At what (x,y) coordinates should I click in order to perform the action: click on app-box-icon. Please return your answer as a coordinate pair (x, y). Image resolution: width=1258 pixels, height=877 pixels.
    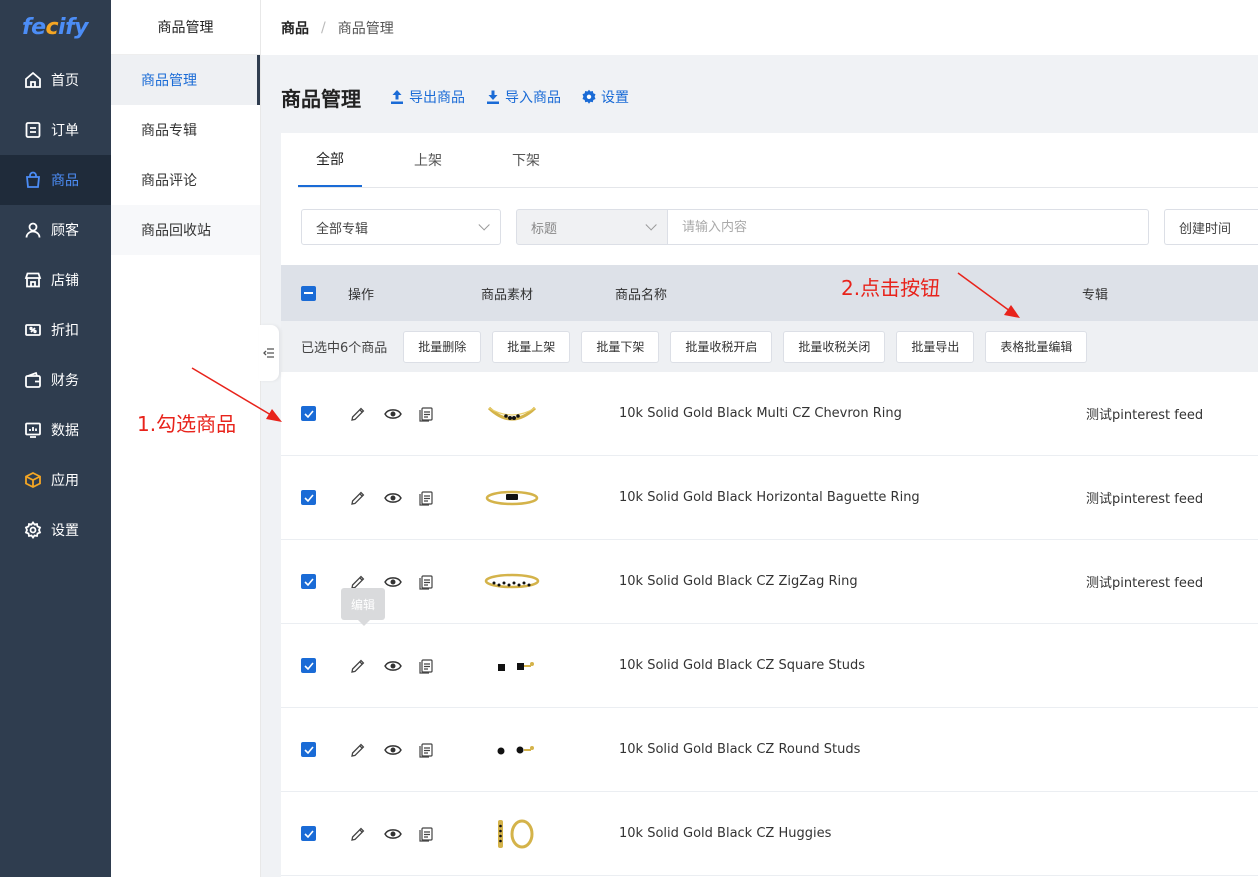
    Looking at the image, I should click on (33, 480).